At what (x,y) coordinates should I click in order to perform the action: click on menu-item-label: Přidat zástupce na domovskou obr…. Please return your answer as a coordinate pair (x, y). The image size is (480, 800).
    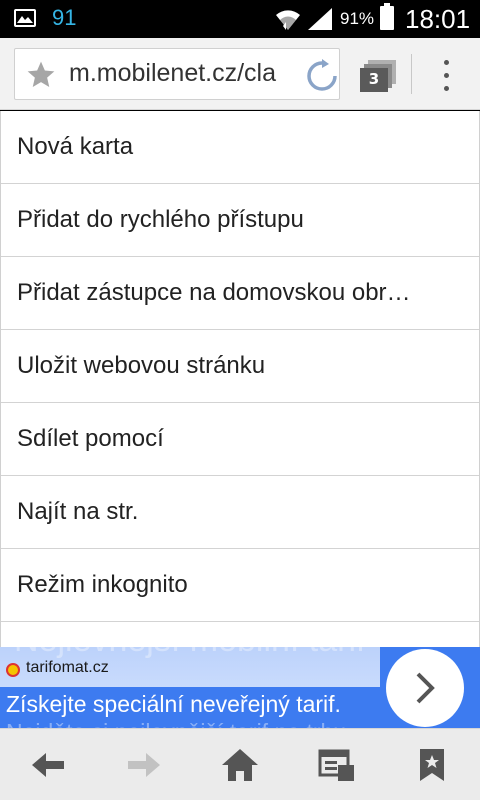
    Looking at the image, I should click on (214, 292).